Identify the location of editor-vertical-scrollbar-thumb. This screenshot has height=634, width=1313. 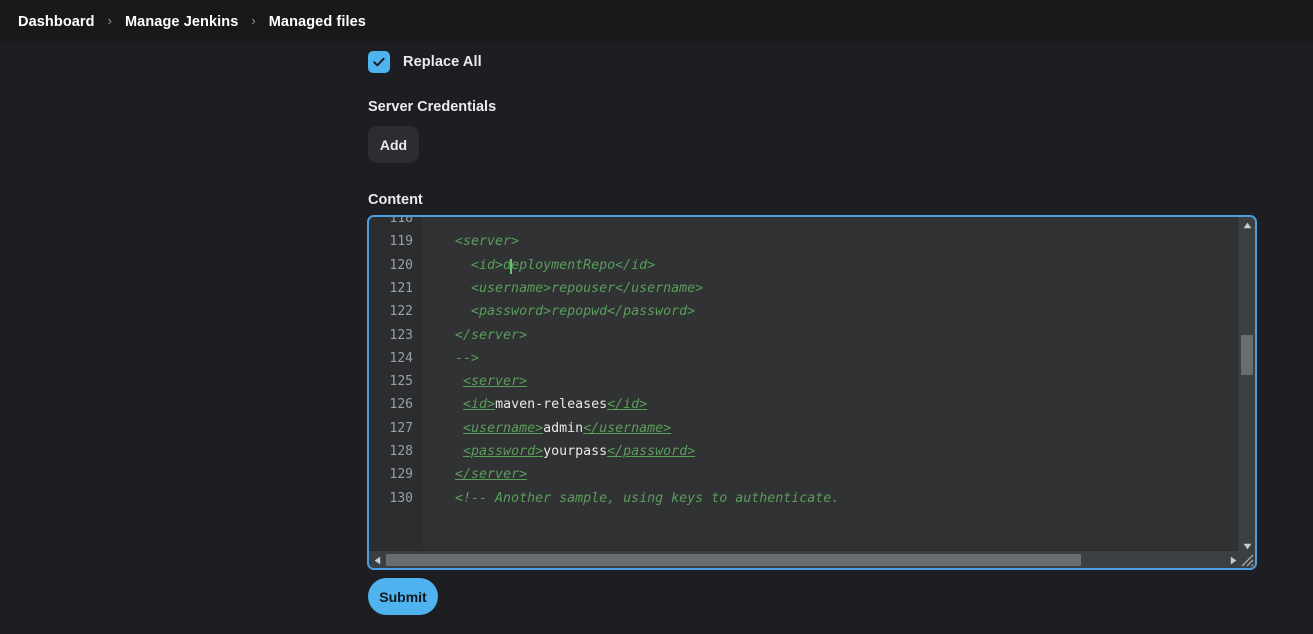
(1247, 355).